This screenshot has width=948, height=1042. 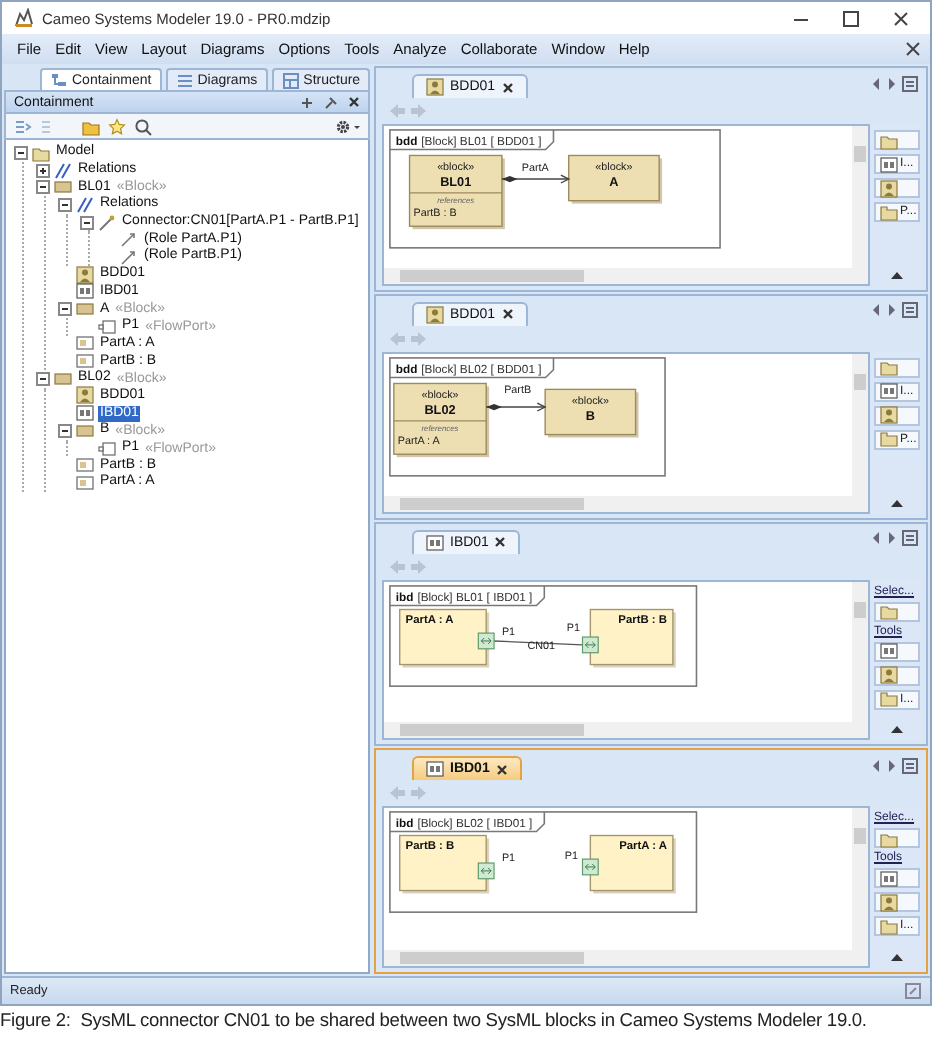 I want to click on tree-icon, so click(x=59, y=80).